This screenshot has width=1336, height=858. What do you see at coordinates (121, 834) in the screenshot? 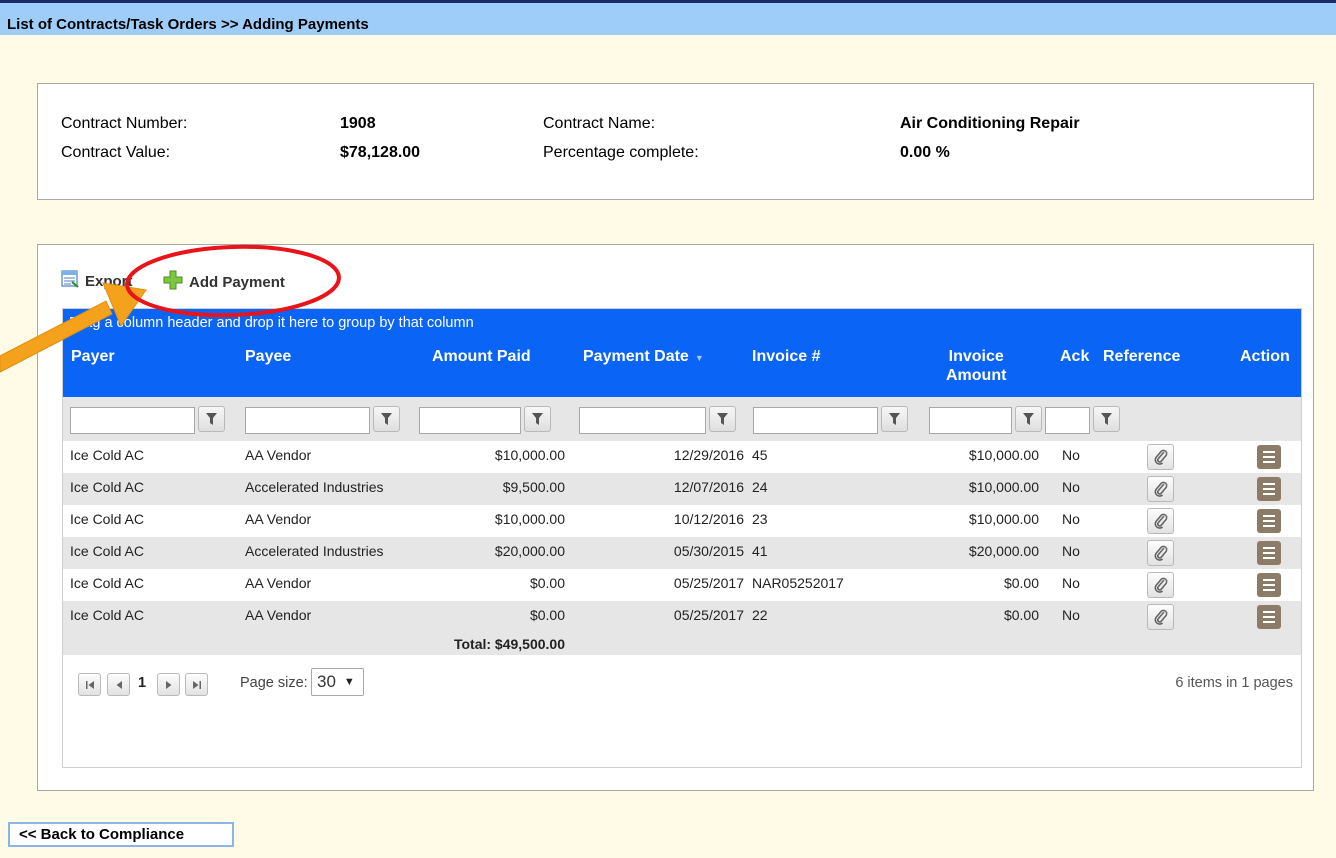
I see `back-to-compliance-button: << Back to Compliance` at bounding box center [121, 834].